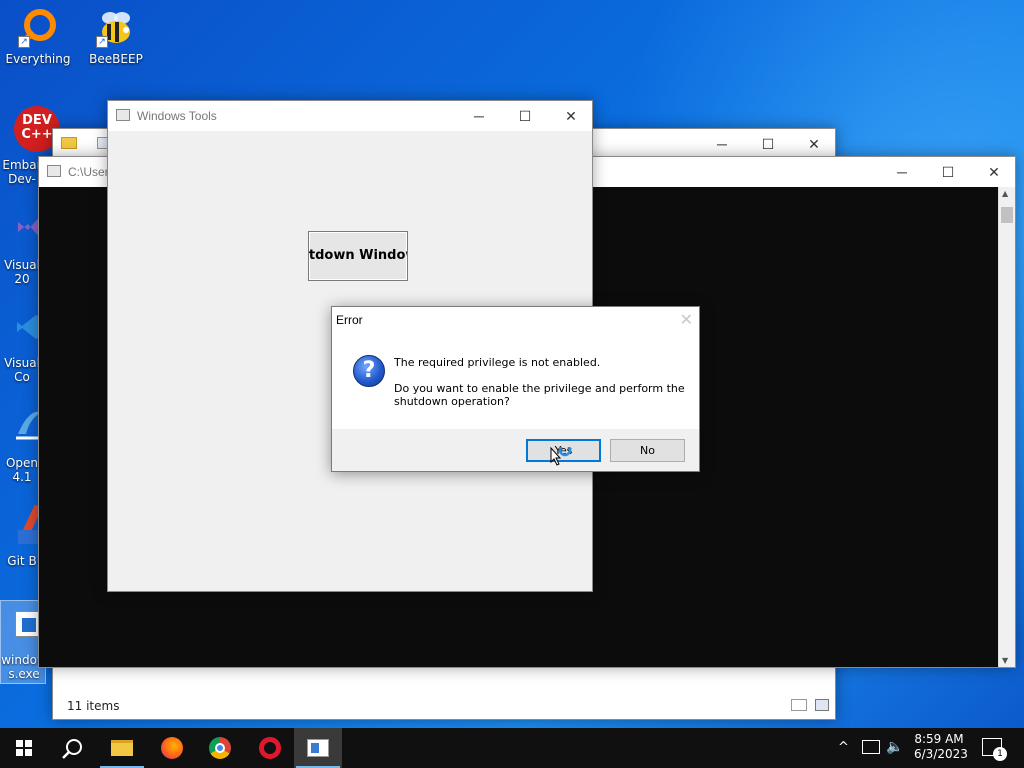 The width and height of the screenshot is (1024, 768). I want to click on explorer-statusbar: 11 items, so click(444, 706).